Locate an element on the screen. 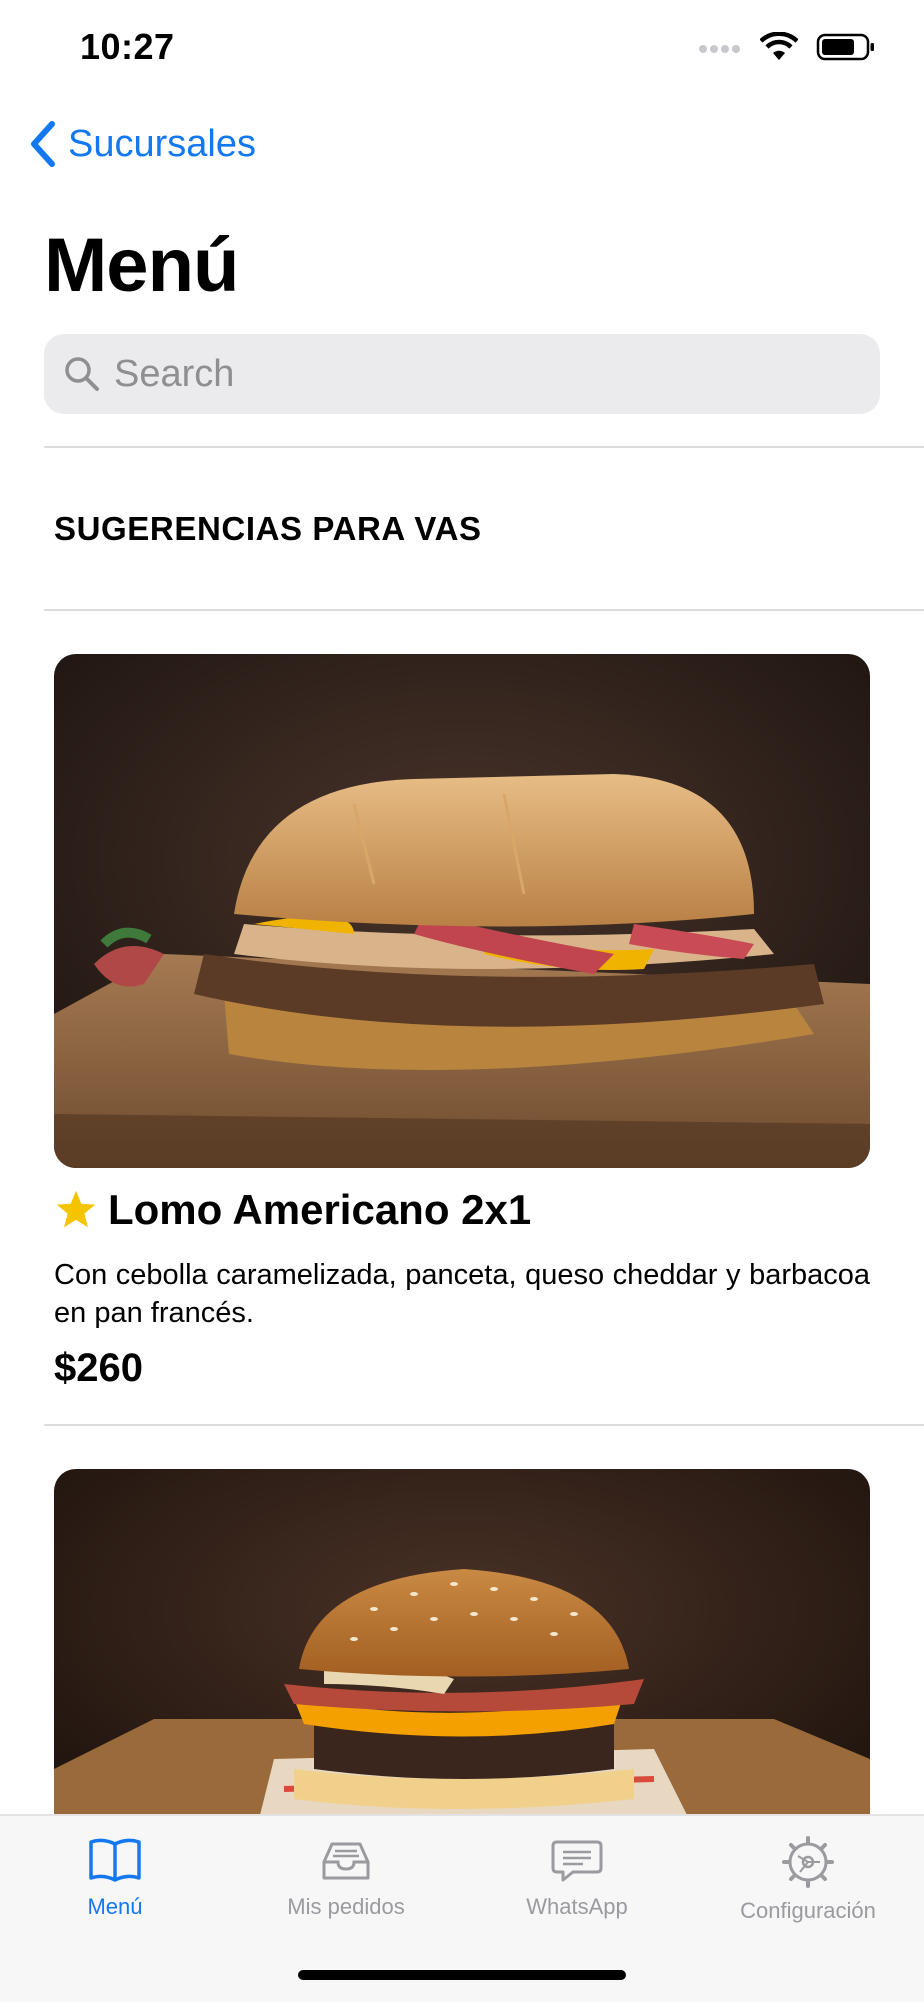 The image size is (924, 2002). status-icons is located at coordinates (787, 47).